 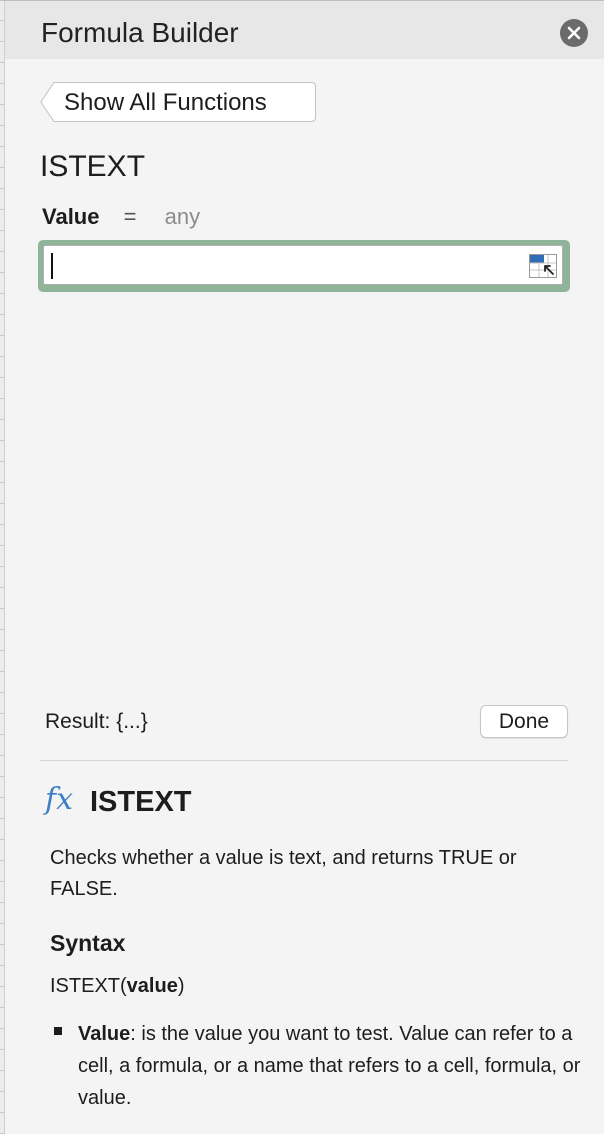 What do you see at coordinates (181, 986) in the screenshot?
I see `syntax-suffix: )` at bounding box center [181, 986].